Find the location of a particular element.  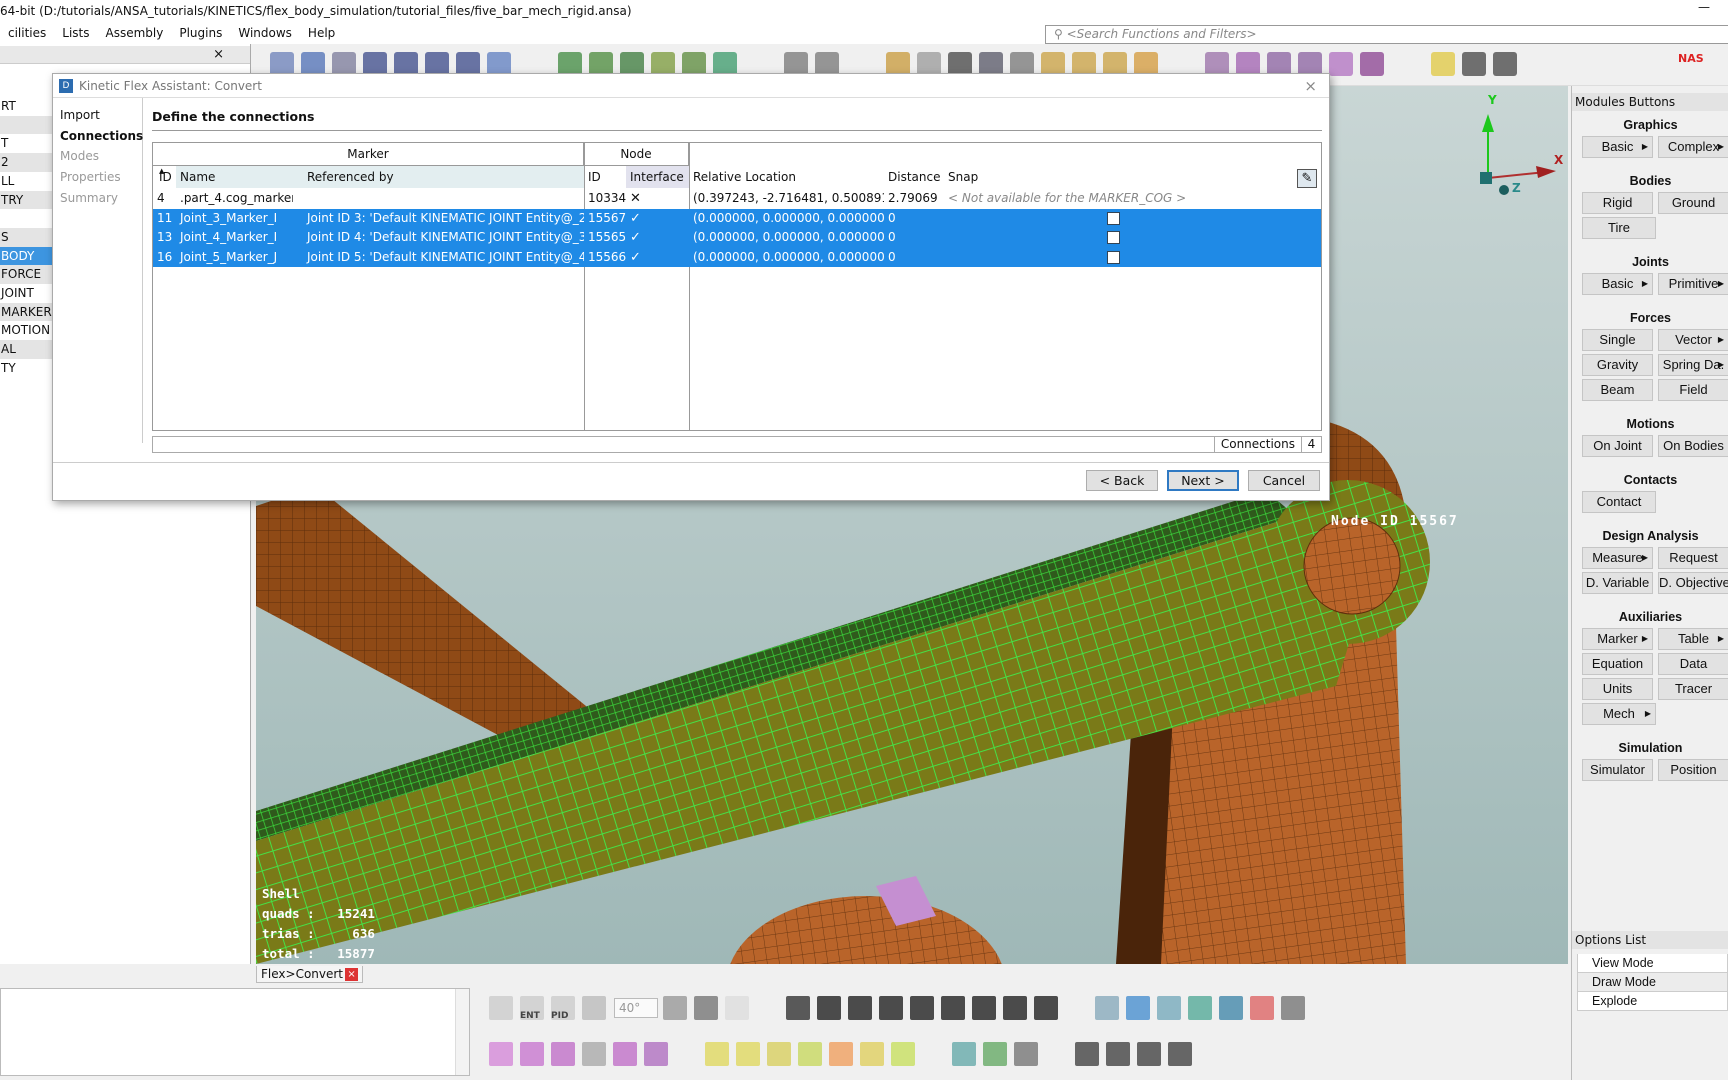

network-icon is located at coordinates (1015, 1008).